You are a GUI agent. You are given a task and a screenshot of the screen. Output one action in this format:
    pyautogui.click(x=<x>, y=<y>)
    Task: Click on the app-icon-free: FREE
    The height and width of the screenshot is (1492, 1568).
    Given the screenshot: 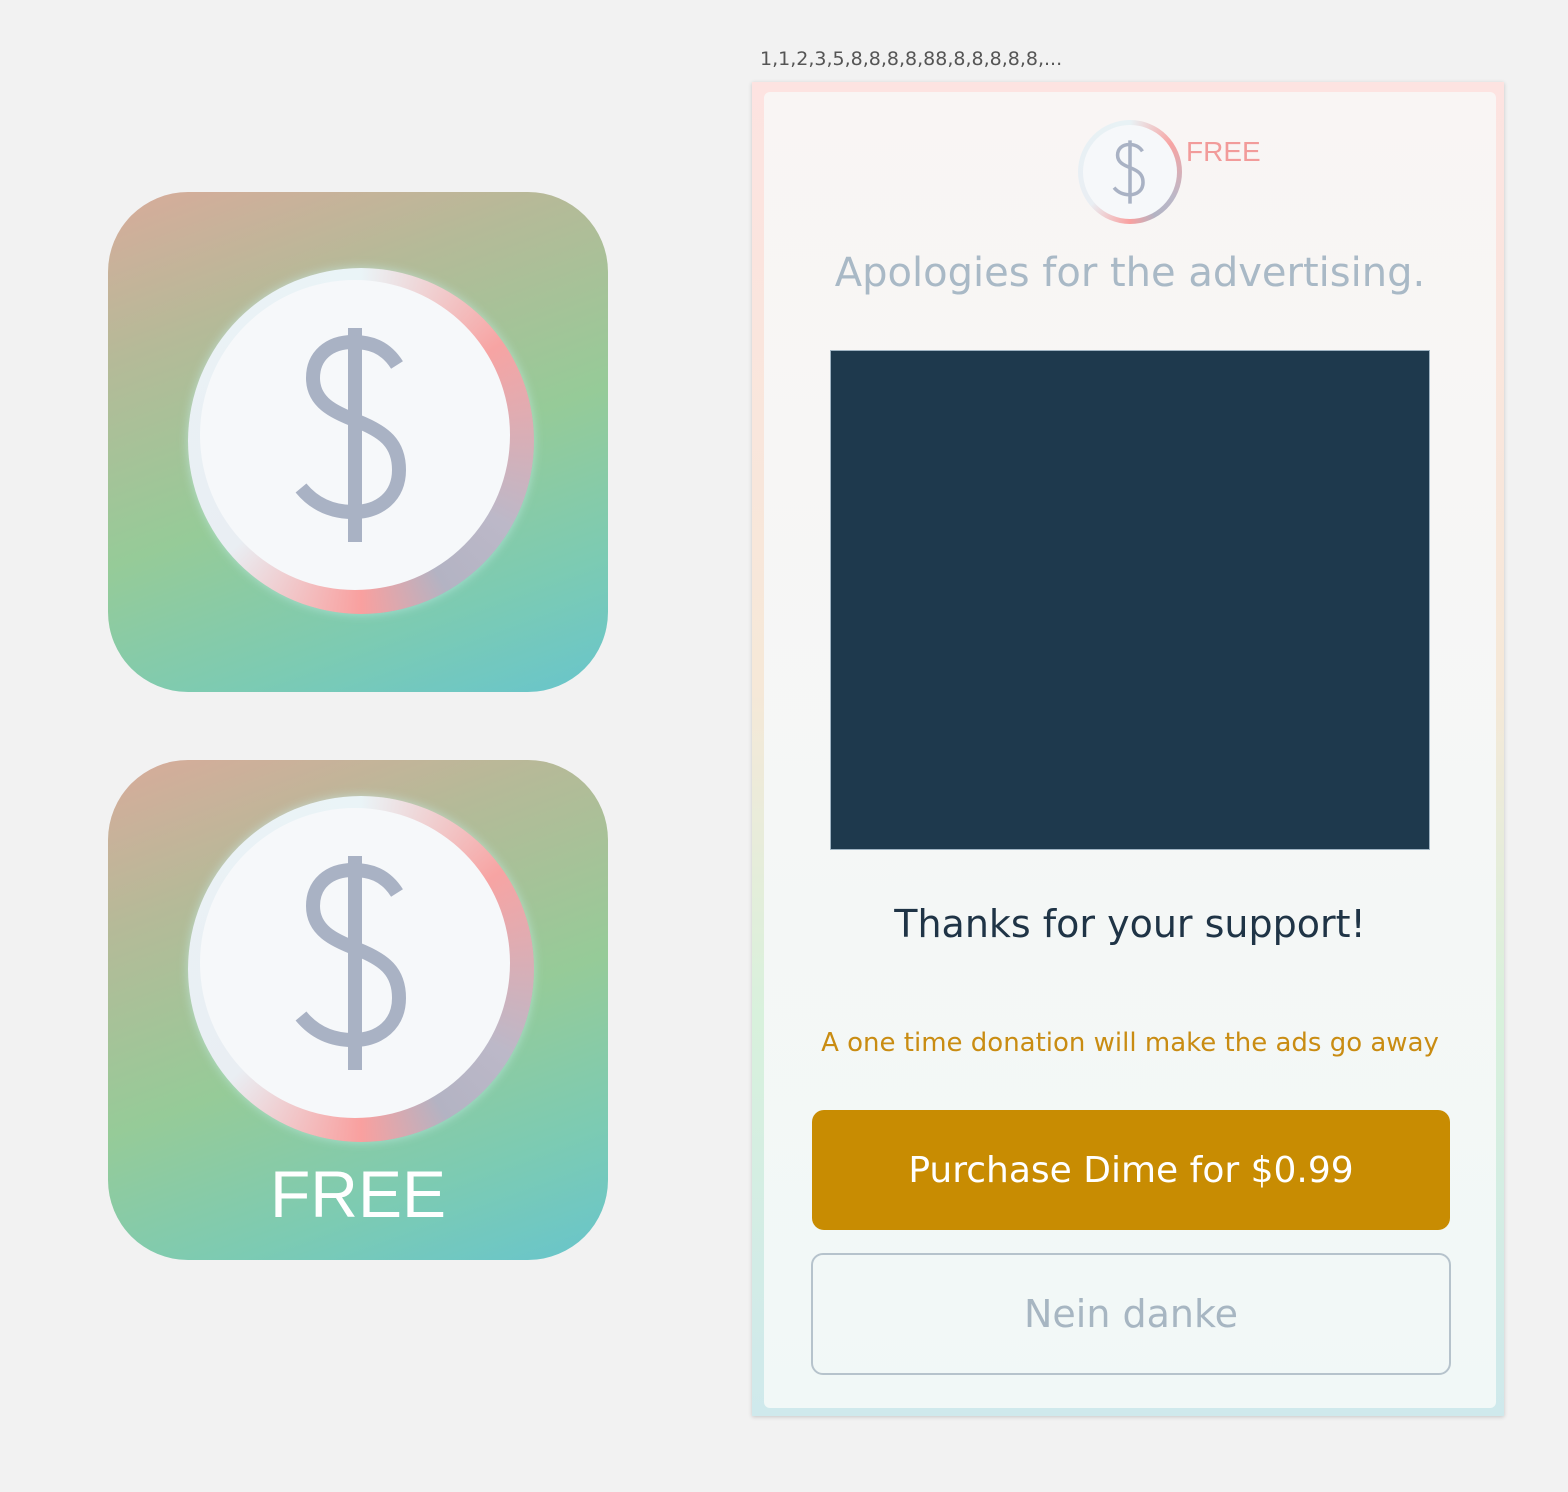 What is the action you would take?
    pyautogui.click(x=358, y=1010)
    